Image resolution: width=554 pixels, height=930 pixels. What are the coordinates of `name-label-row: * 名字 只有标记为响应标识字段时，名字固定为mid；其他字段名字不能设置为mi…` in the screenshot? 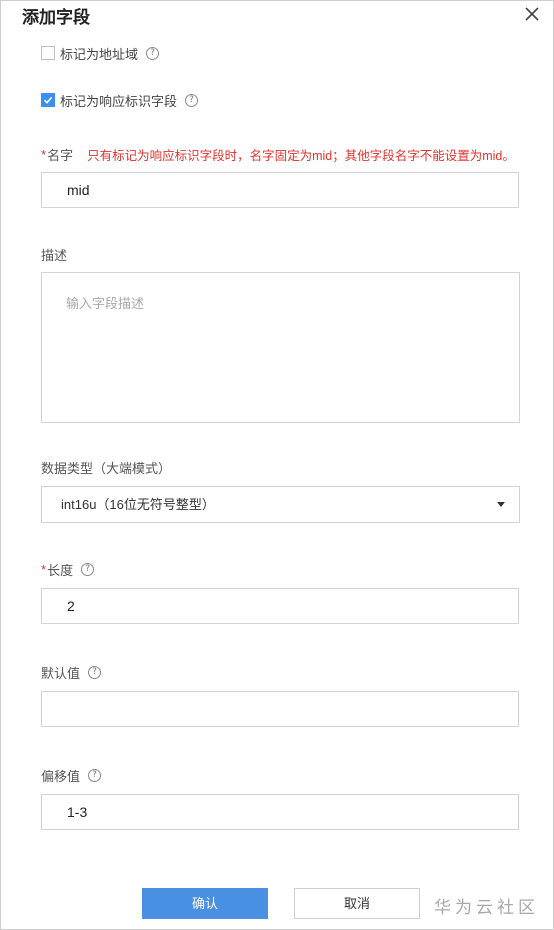 It's located at (278, 154).